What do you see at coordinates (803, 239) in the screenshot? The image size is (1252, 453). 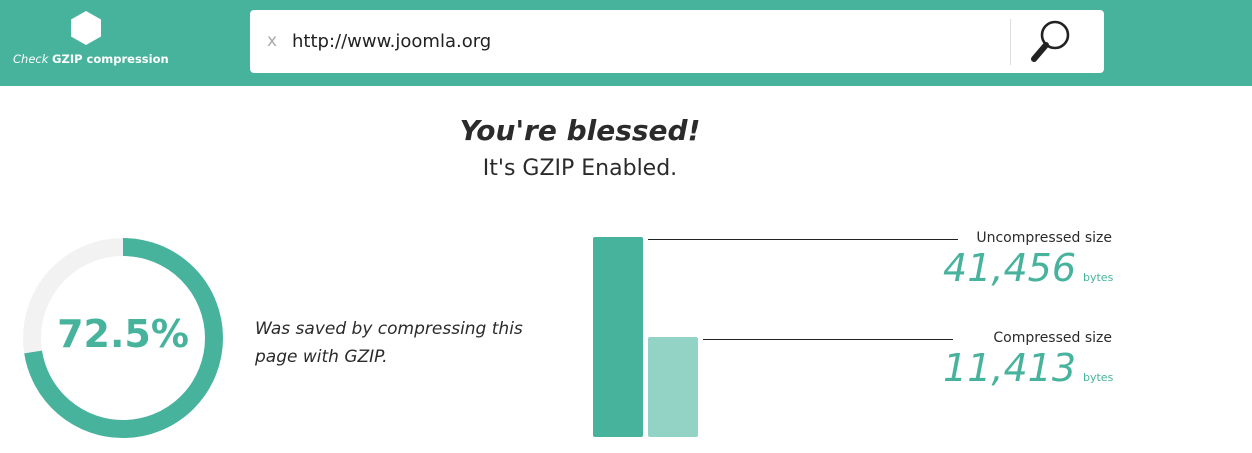 I see `uncompressed-leader-line` at bounding box center [803, 239].